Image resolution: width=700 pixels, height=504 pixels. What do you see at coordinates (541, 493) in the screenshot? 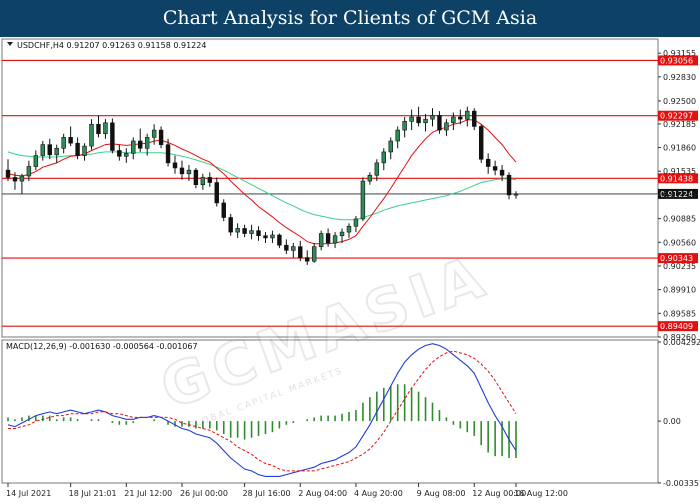
I see `xtick-label: 16 Aug 12:00` at bounding box center [541, 493].